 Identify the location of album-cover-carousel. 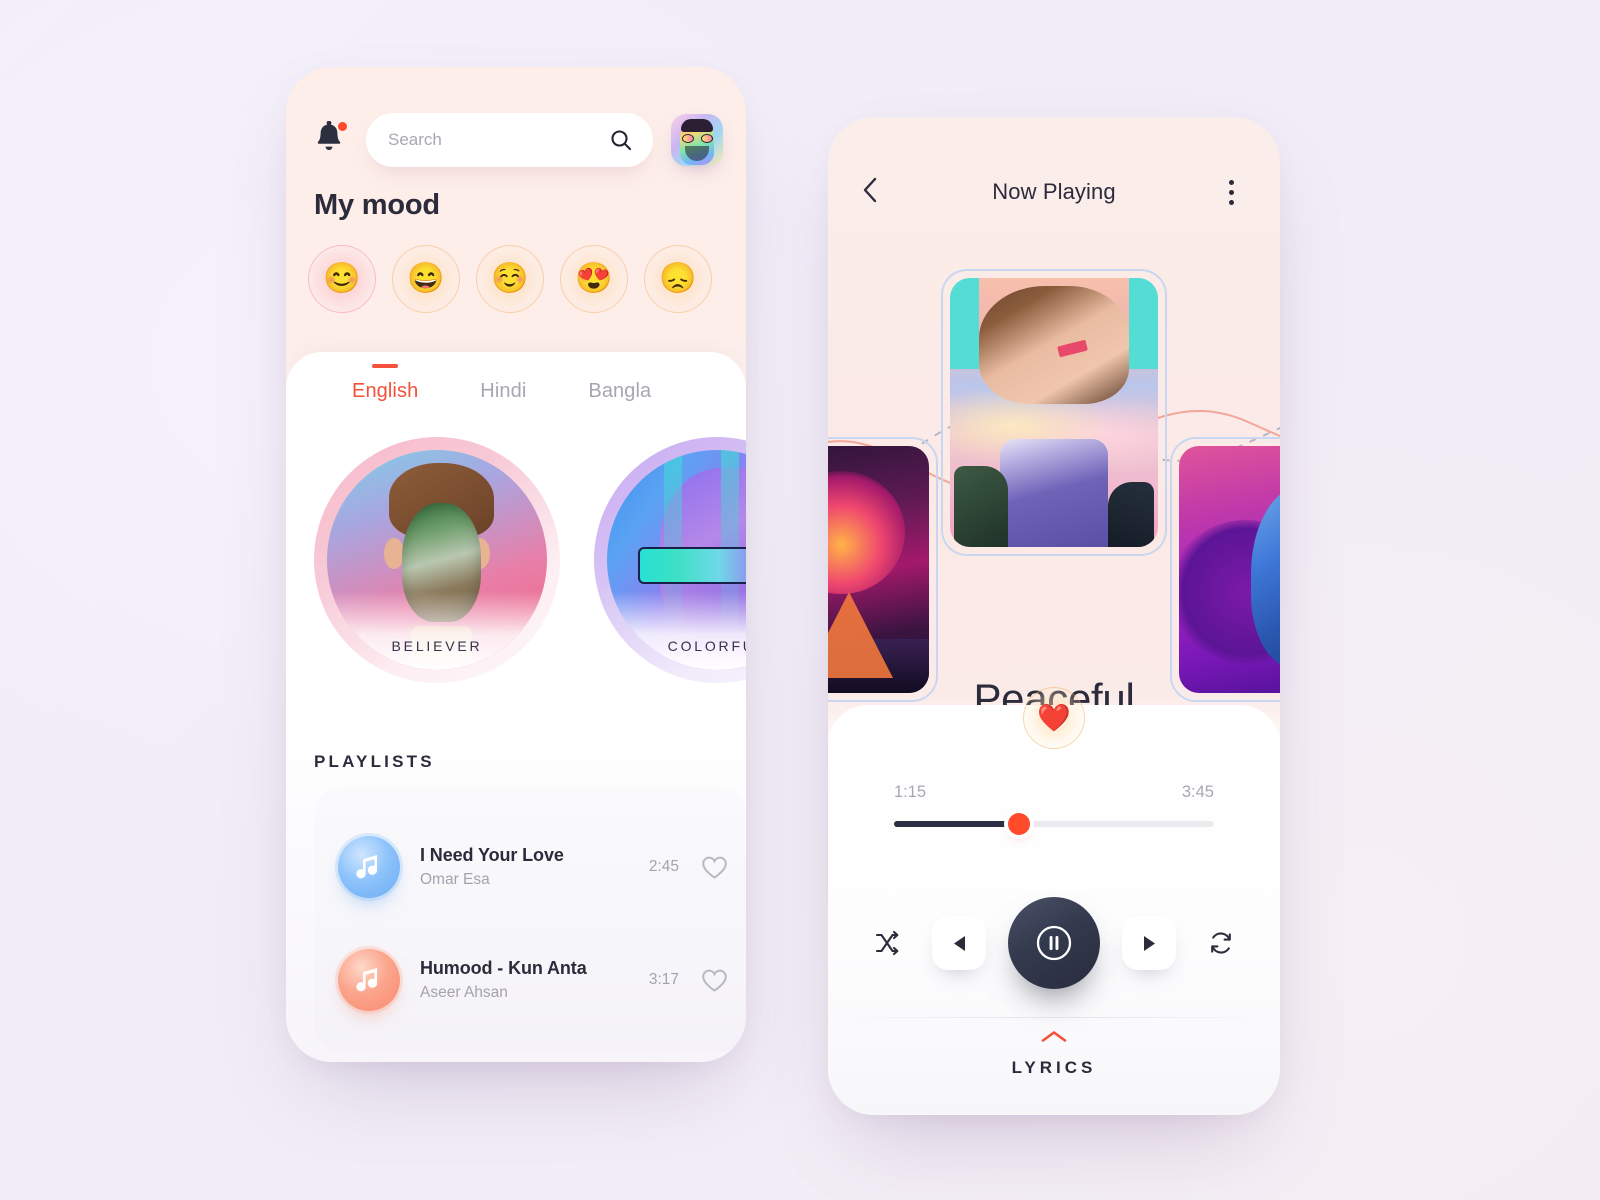
(1054, 477).